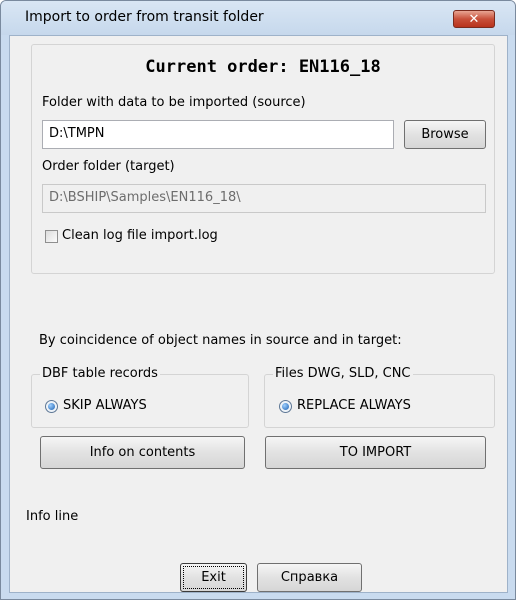 This screenshot has height=600, width=516. I want to click on replace-always-radio, so click(285, 406).